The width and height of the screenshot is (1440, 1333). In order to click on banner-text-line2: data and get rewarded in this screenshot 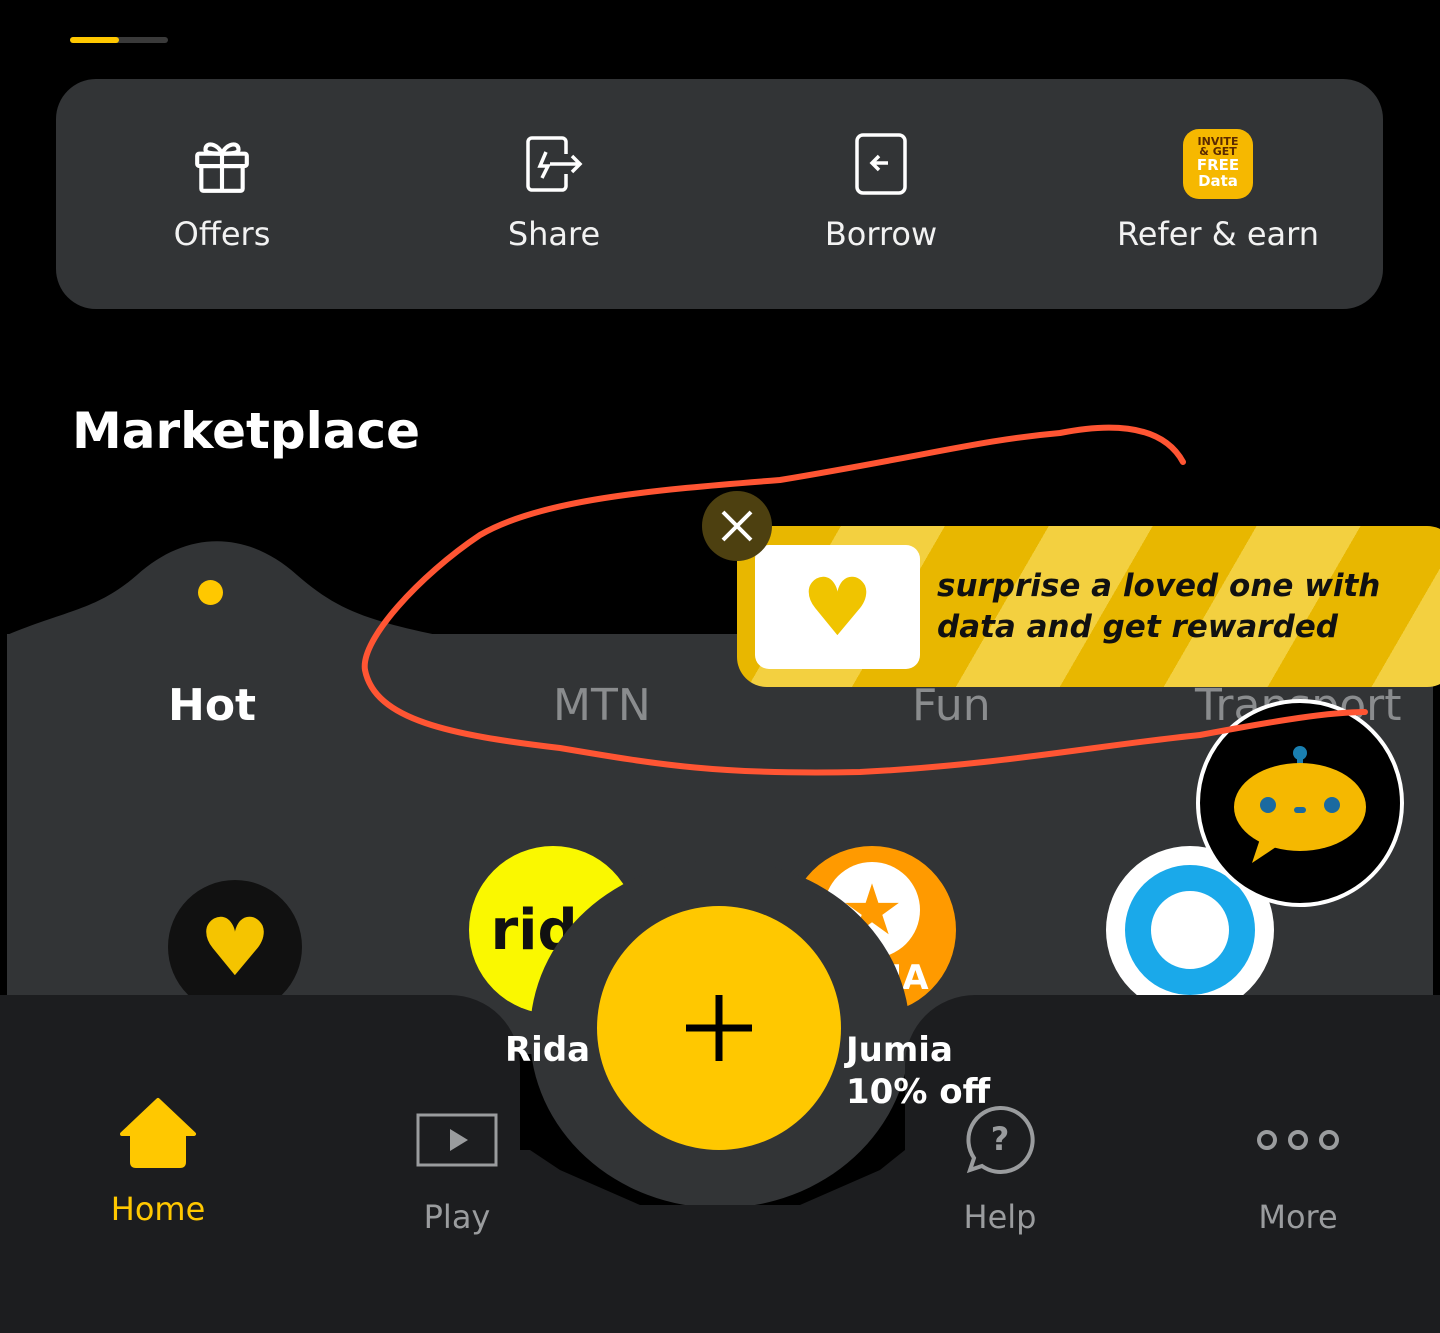, I will do `click(1138, 627)`.